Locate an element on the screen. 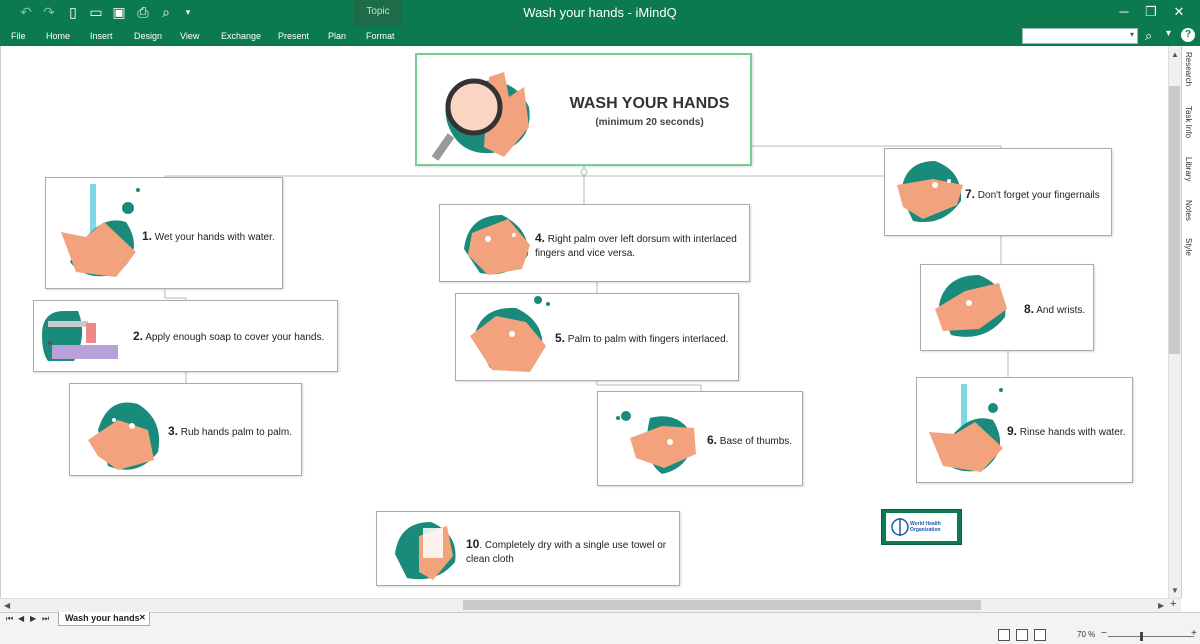 The width and height of the screenshot is (1200, 644). step-label: 7. Don't forget your fingernails is located at coordinates (1038, 195).